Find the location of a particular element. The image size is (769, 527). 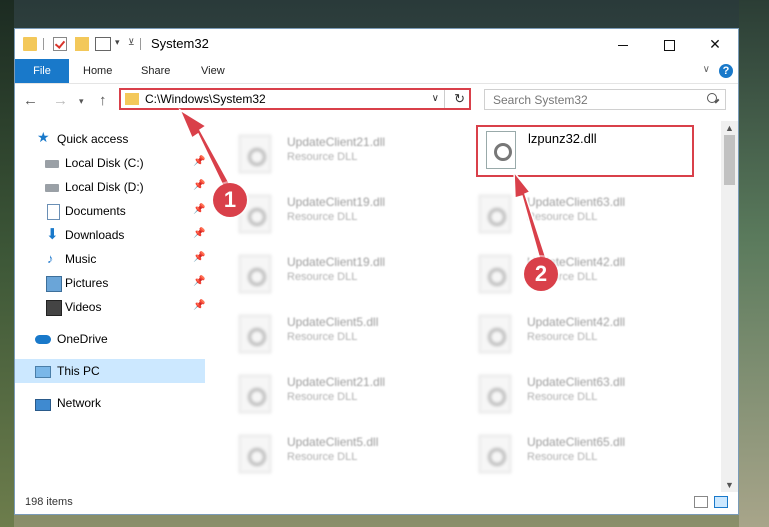

address-dropdown-icon: ∨ is located at coordinates (435, 98).